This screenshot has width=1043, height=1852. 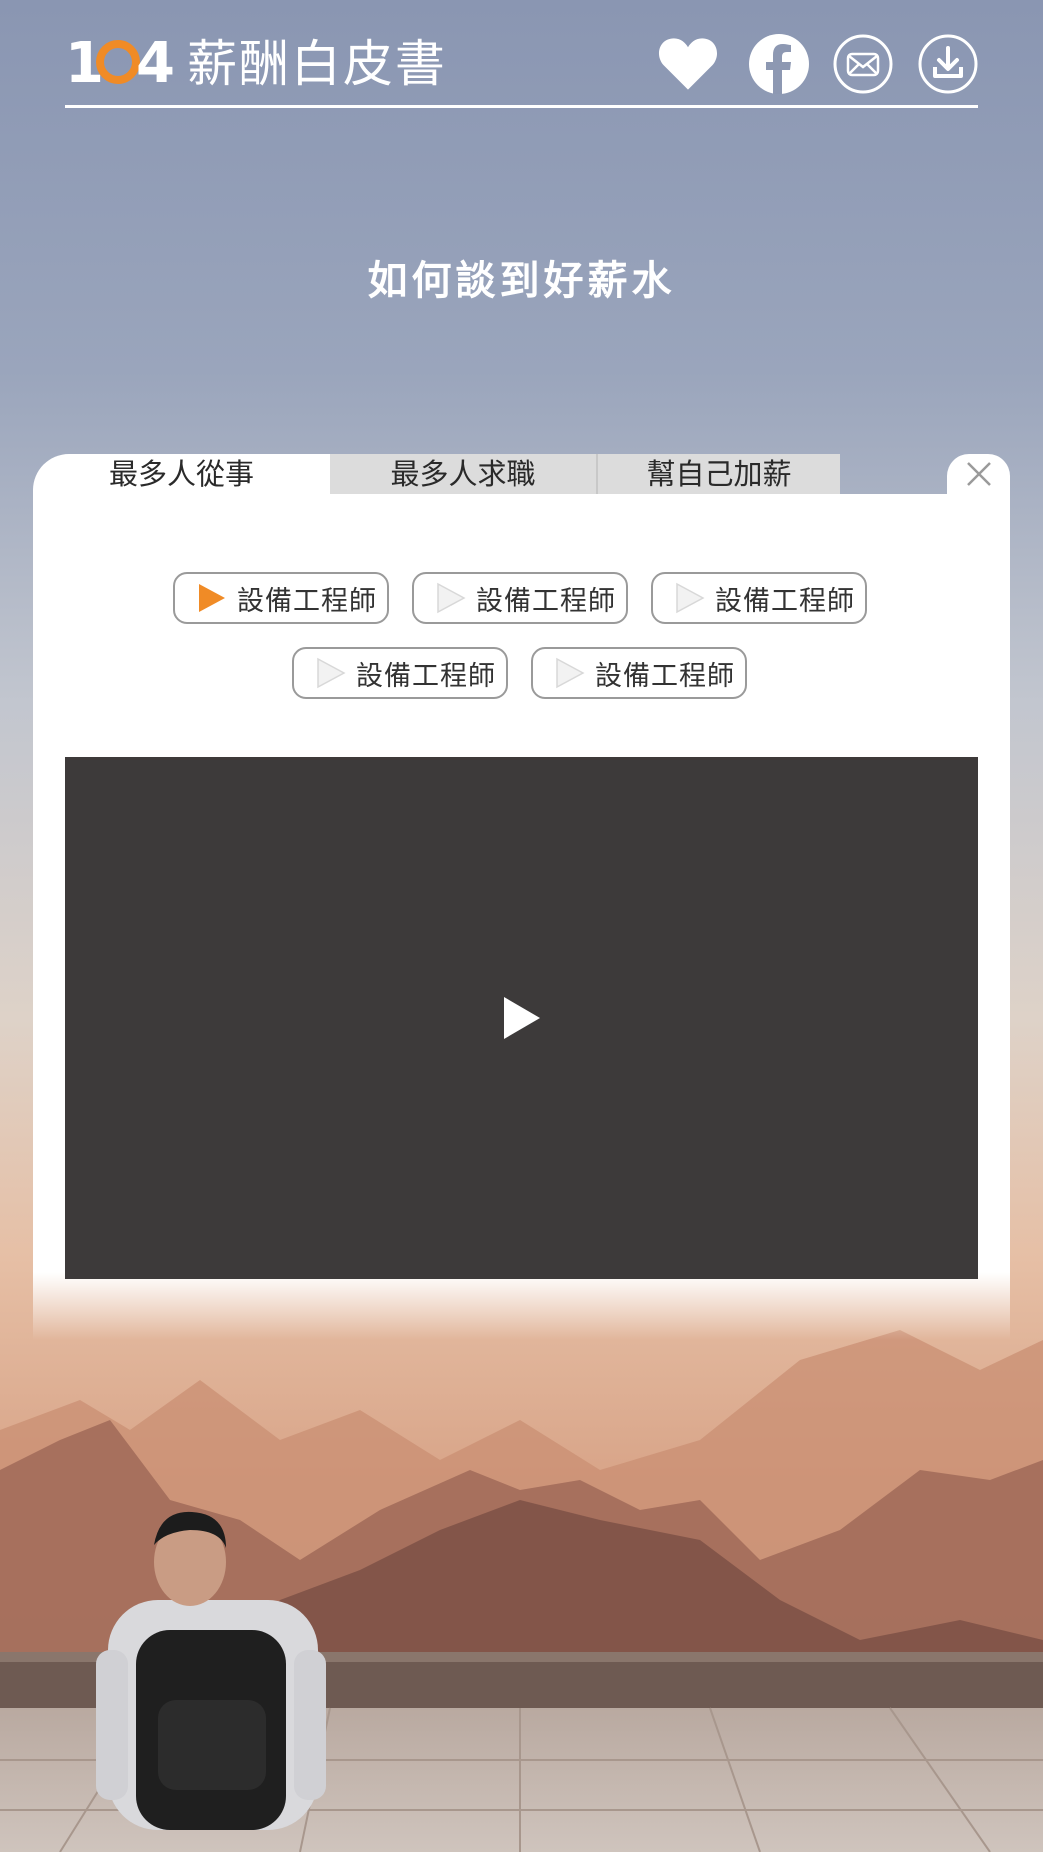 I want to click on close-button, so click(x=978, y=474).